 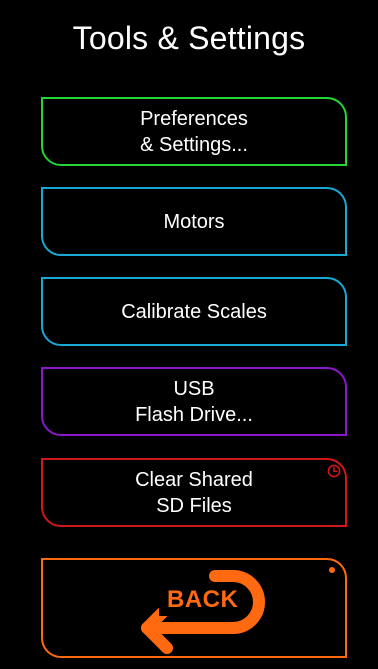 I want to click on usb-label-line1: USB, so click(x=194, y=388).